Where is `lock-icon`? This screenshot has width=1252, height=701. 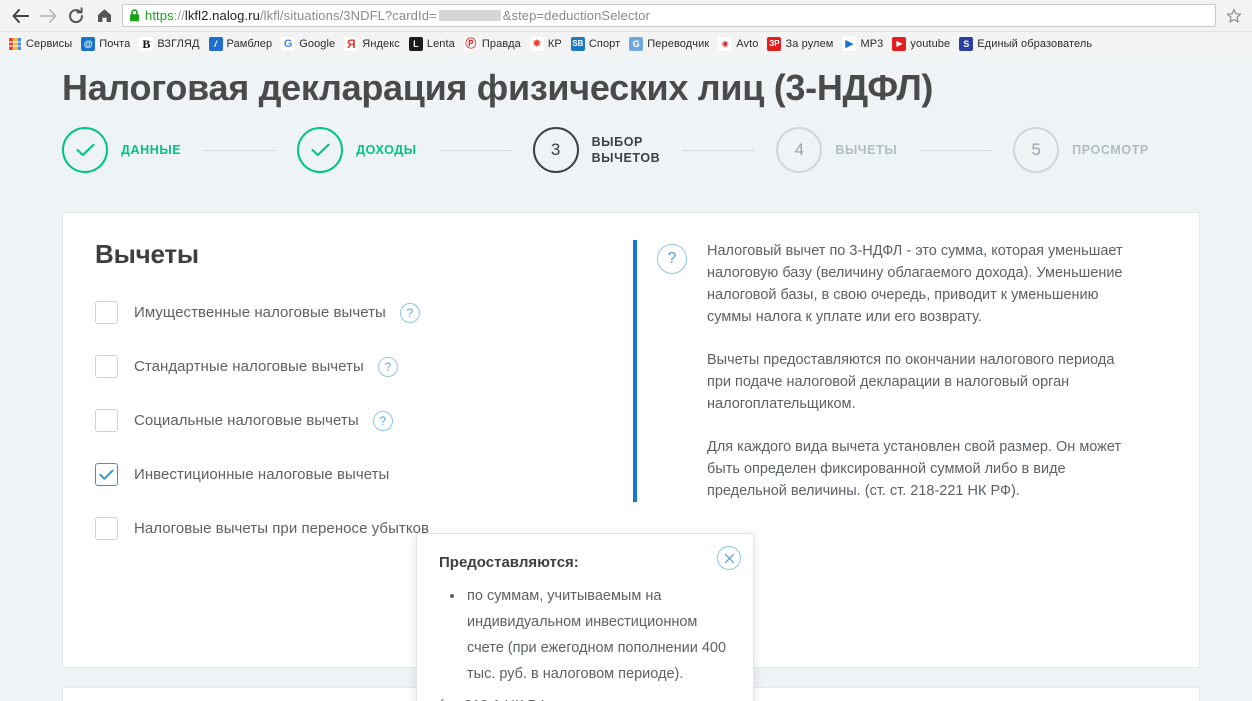 lock-icon is located at coordinates (134, 15).